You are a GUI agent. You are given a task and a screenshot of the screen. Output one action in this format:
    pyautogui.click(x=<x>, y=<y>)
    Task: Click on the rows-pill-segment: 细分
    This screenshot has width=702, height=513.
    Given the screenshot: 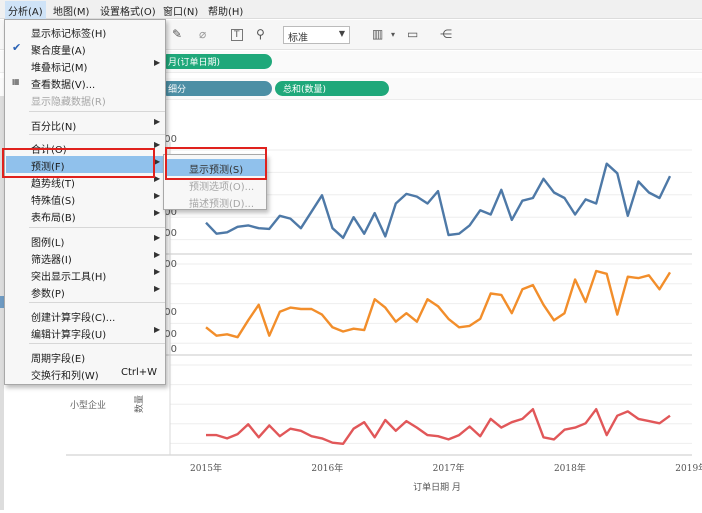 What is the action you would take?
    pyautogui.click(x=216, y=88)
    